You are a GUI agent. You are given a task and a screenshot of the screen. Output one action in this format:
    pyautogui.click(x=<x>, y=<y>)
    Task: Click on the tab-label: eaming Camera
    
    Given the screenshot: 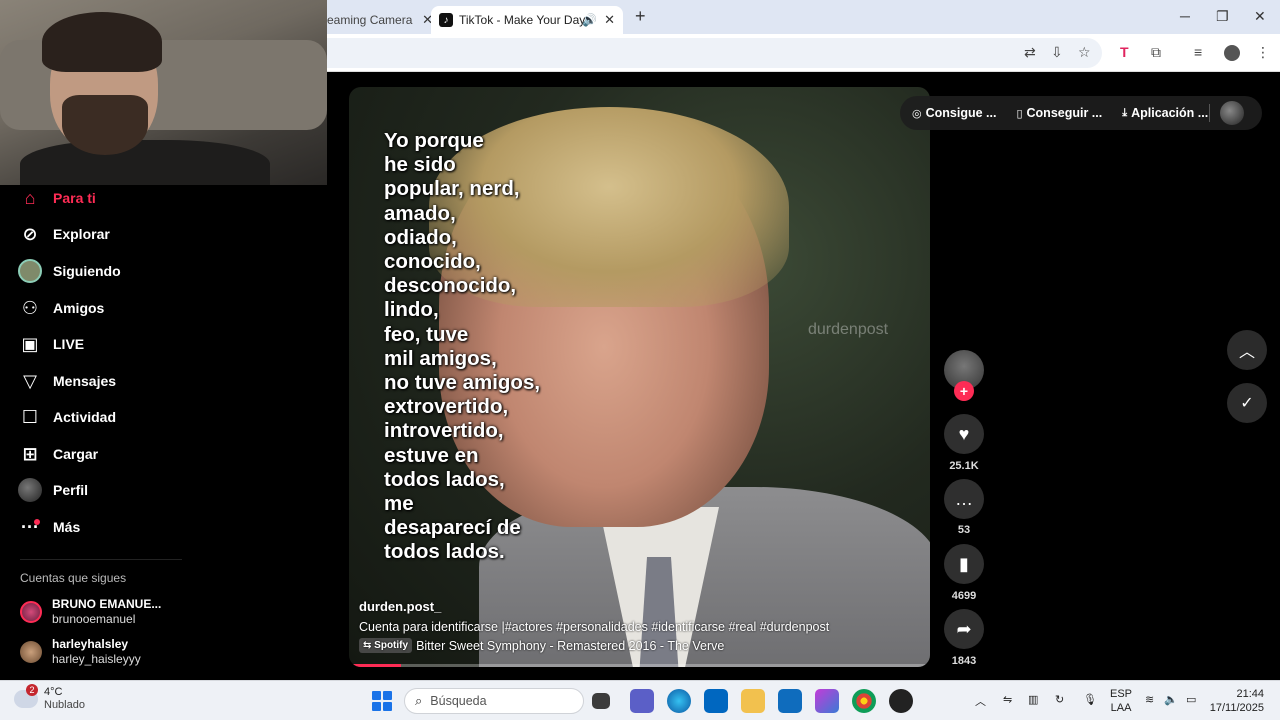 What is the action you would take?
    pyautogui.click(x=370, y=20)
    